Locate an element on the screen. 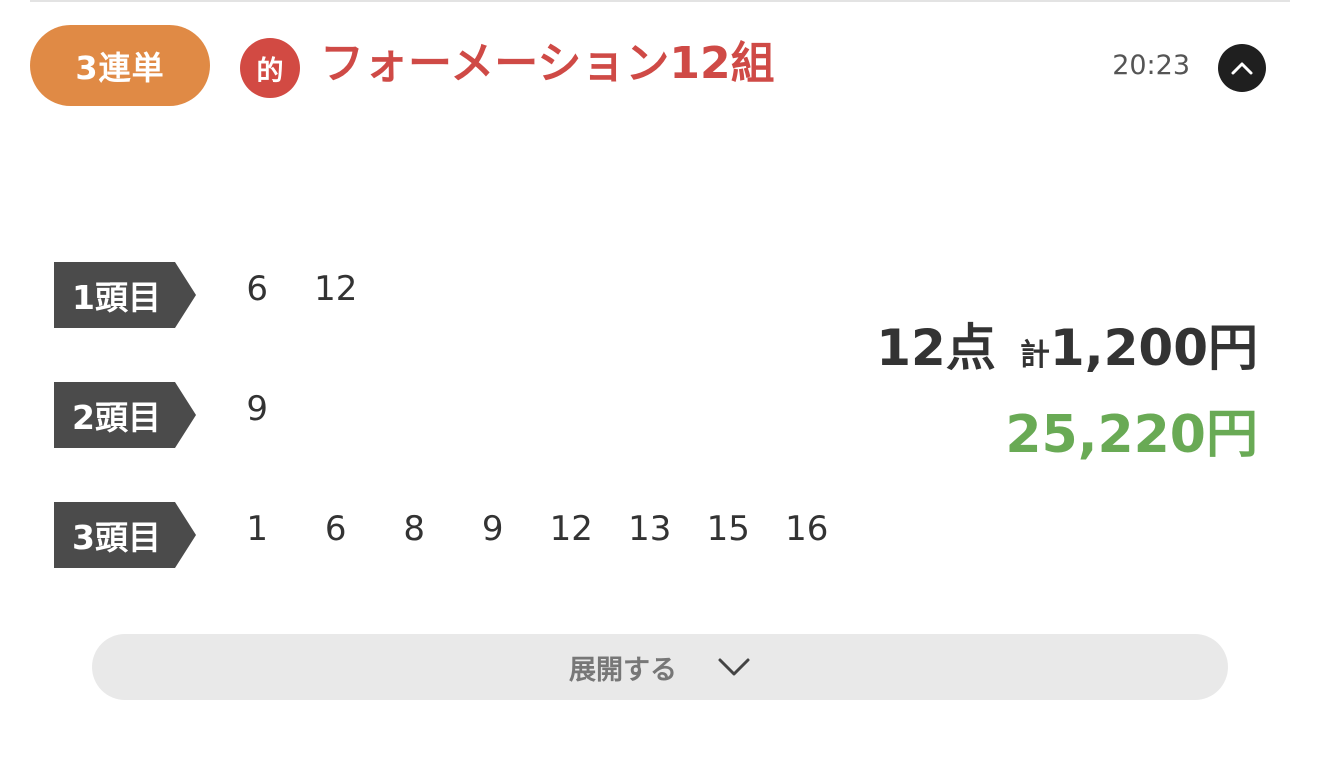  expand-button: 展開する is located at coordinates (660, 667).